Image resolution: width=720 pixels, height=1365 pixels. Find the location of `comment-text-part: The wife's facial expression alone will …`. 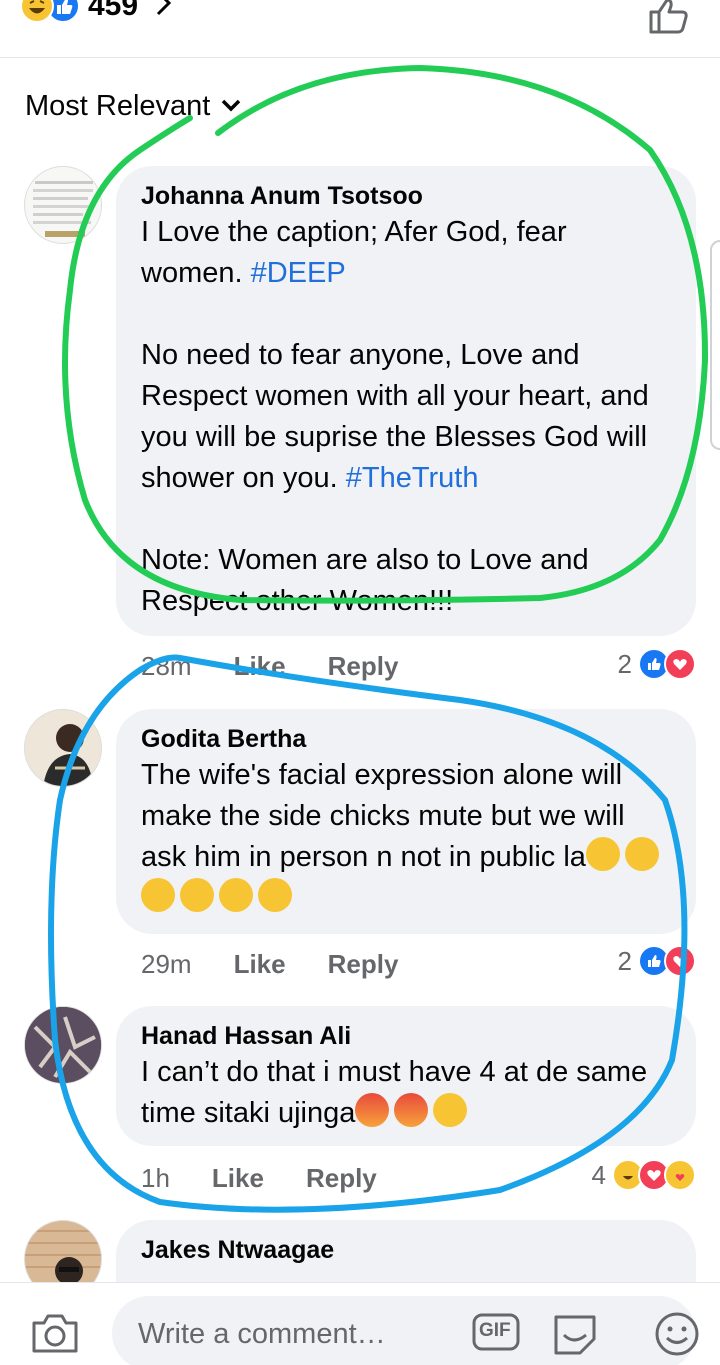

comment-text-part: The wife's facial expression alone will … is located at coordinates (387, 816).